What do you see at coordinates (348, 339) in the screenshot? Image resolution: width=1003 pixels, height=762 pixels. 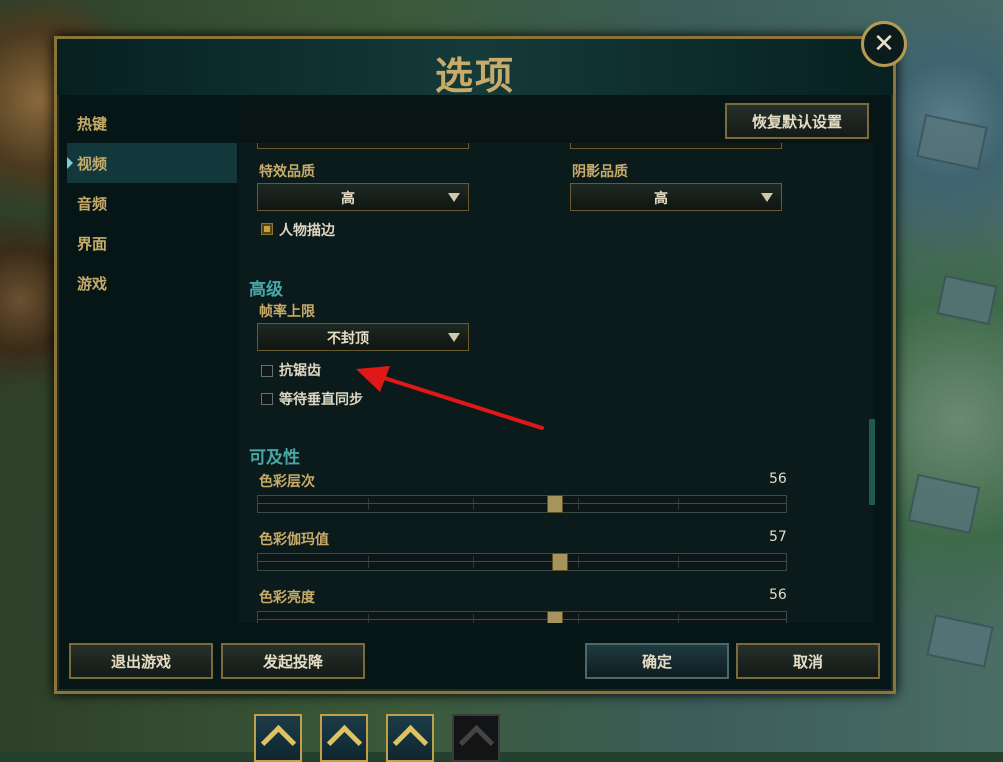 I see `dropdown-value: 不封顶` at bounding box center [348, 339].